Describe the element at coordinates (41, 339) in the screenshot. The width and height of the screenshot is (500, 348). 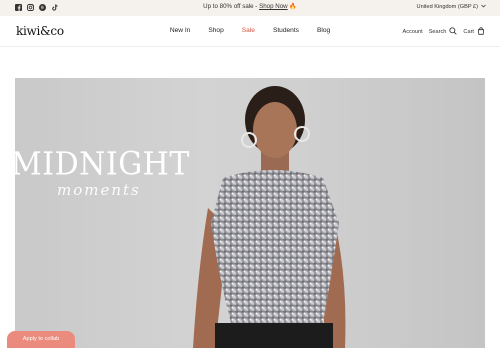
I see `apply-to-collab-button: Apply to collab` at that location.